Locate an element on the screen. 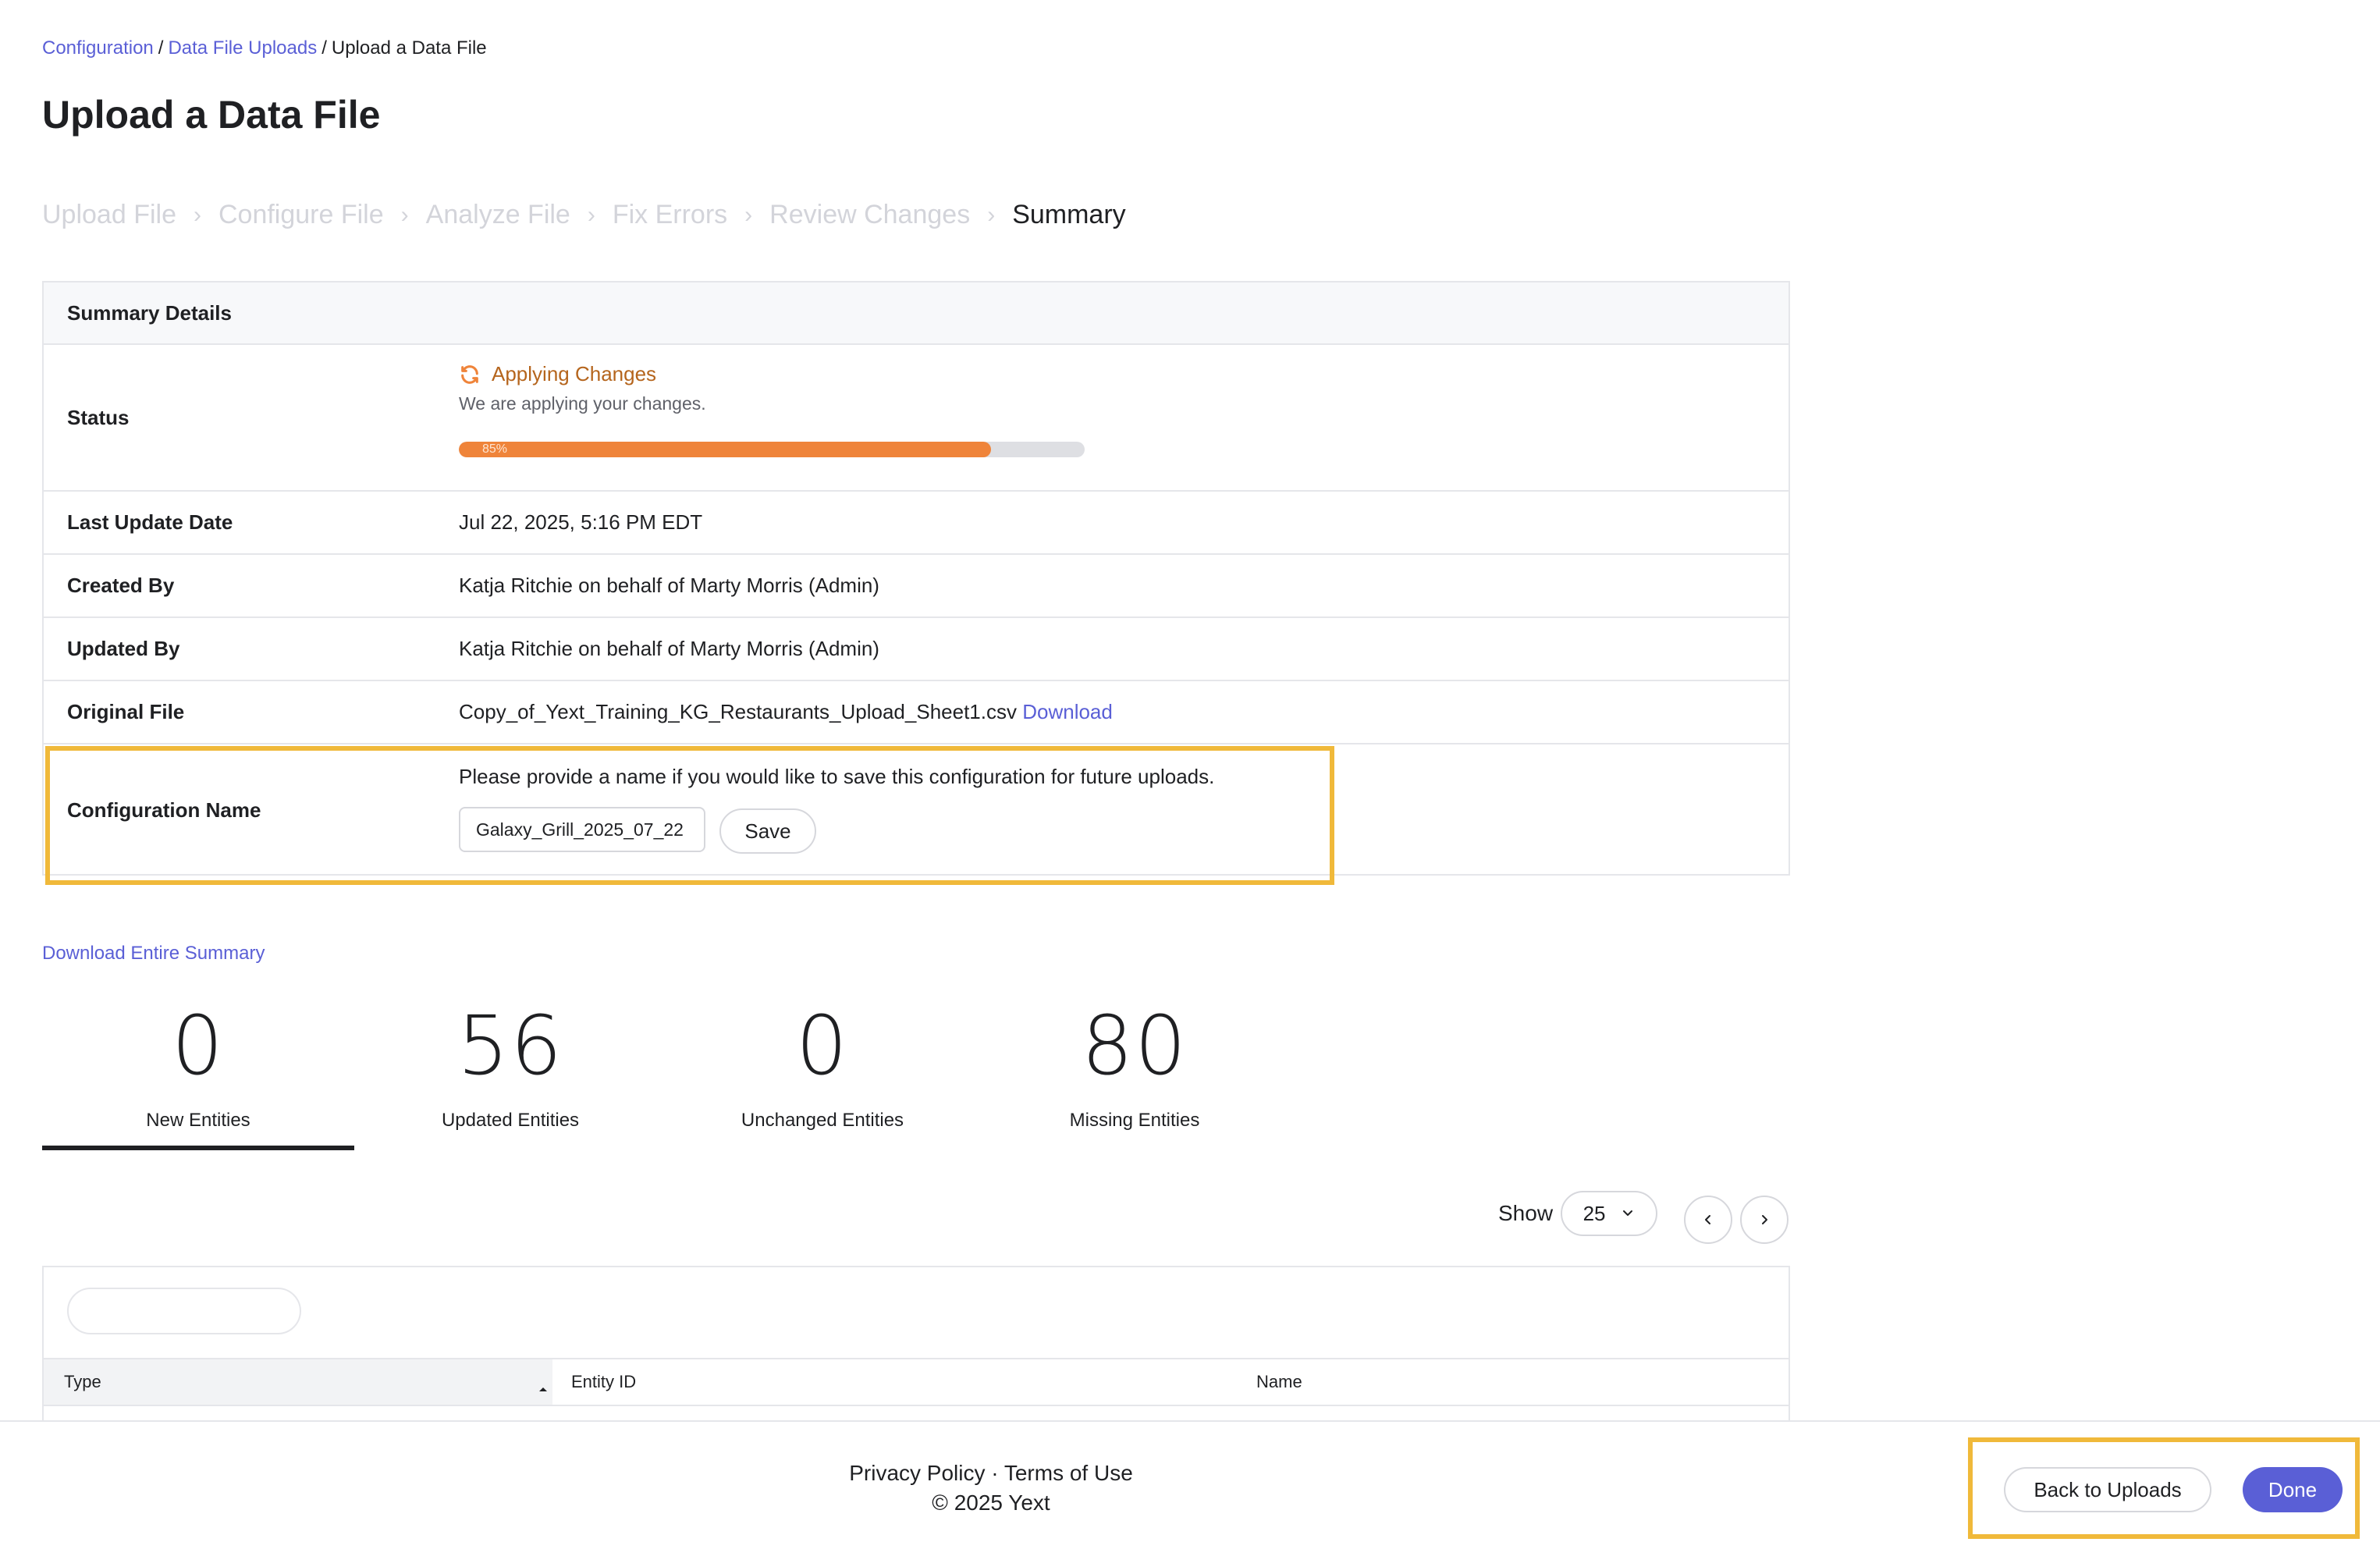 This screenshot has height=1542, width=2380. updated-entities-label: Updated Entities is located at coordinates (510, 1120).